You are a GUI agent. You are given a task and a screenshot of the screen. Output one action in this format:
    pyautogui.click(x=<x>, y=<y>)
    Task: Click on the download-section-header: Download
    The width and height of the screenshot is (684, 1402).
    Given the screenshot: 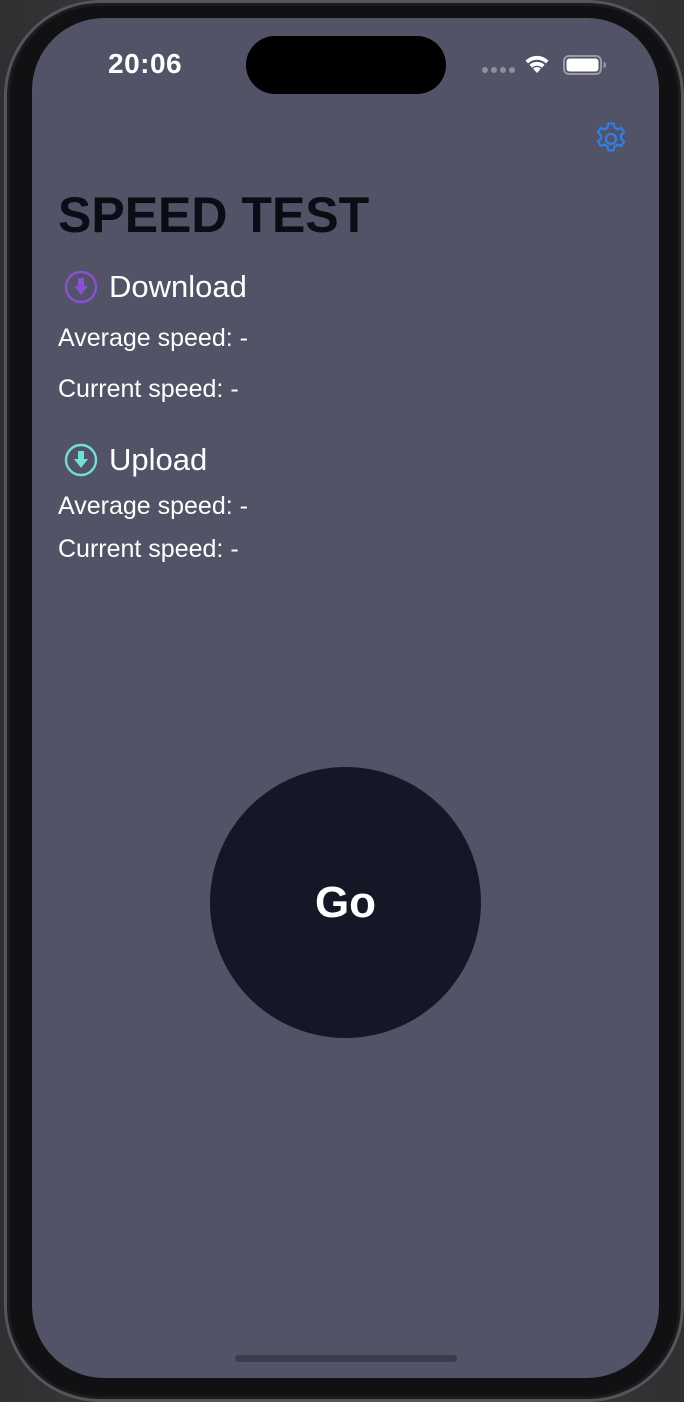 What is the action you would take?
    pyautogui.click(x=155, y=287)
    